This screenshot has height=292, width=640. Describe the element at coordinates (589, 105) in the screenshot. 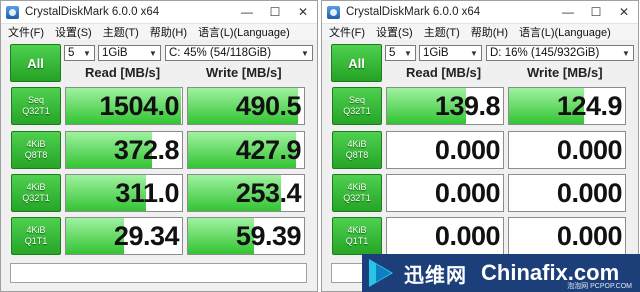

I see `write-value: 124.9` at that location.